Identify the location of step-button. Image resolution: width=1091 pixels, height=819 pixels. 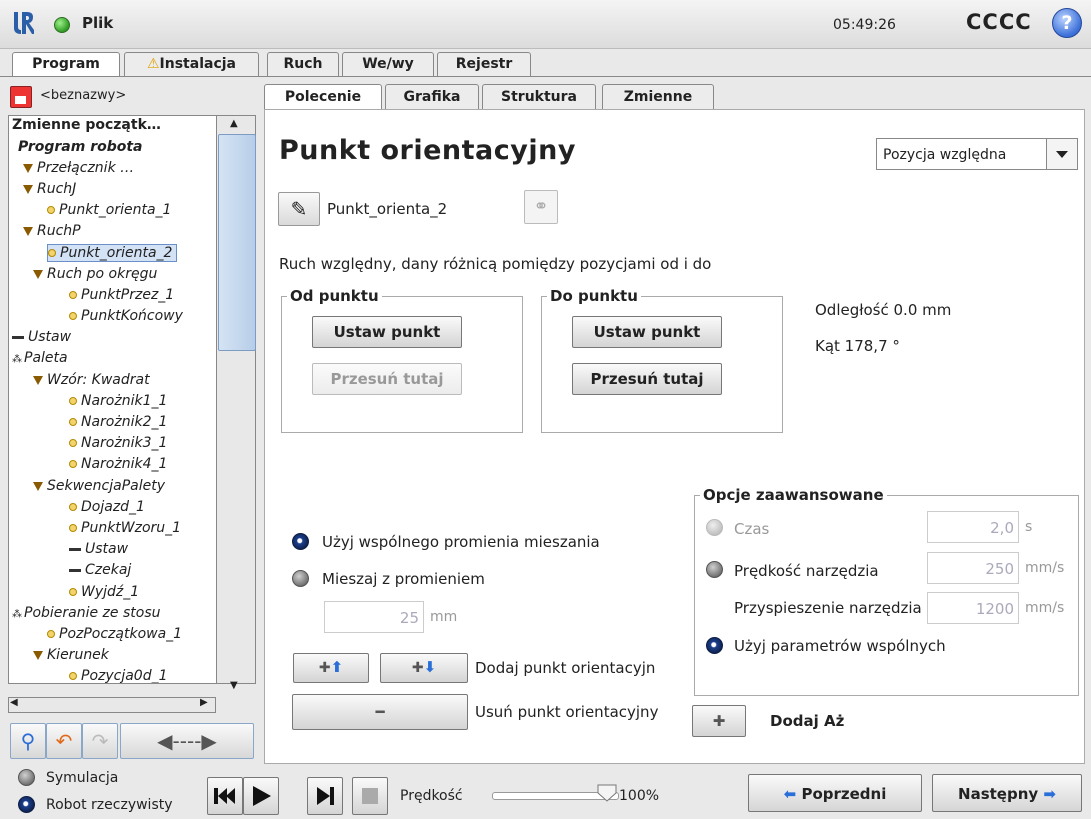
(325, 796).